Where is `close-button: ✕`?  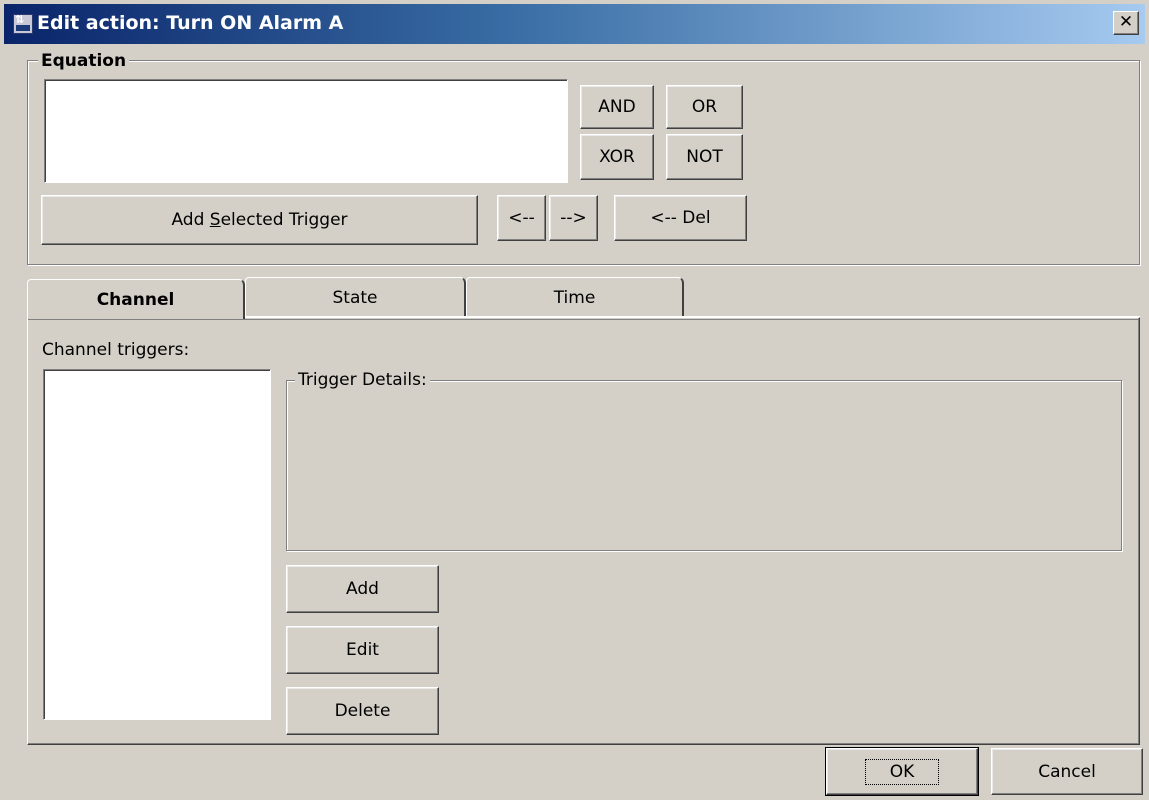 close-button: ✕ is located at coordinates (1126, 23).